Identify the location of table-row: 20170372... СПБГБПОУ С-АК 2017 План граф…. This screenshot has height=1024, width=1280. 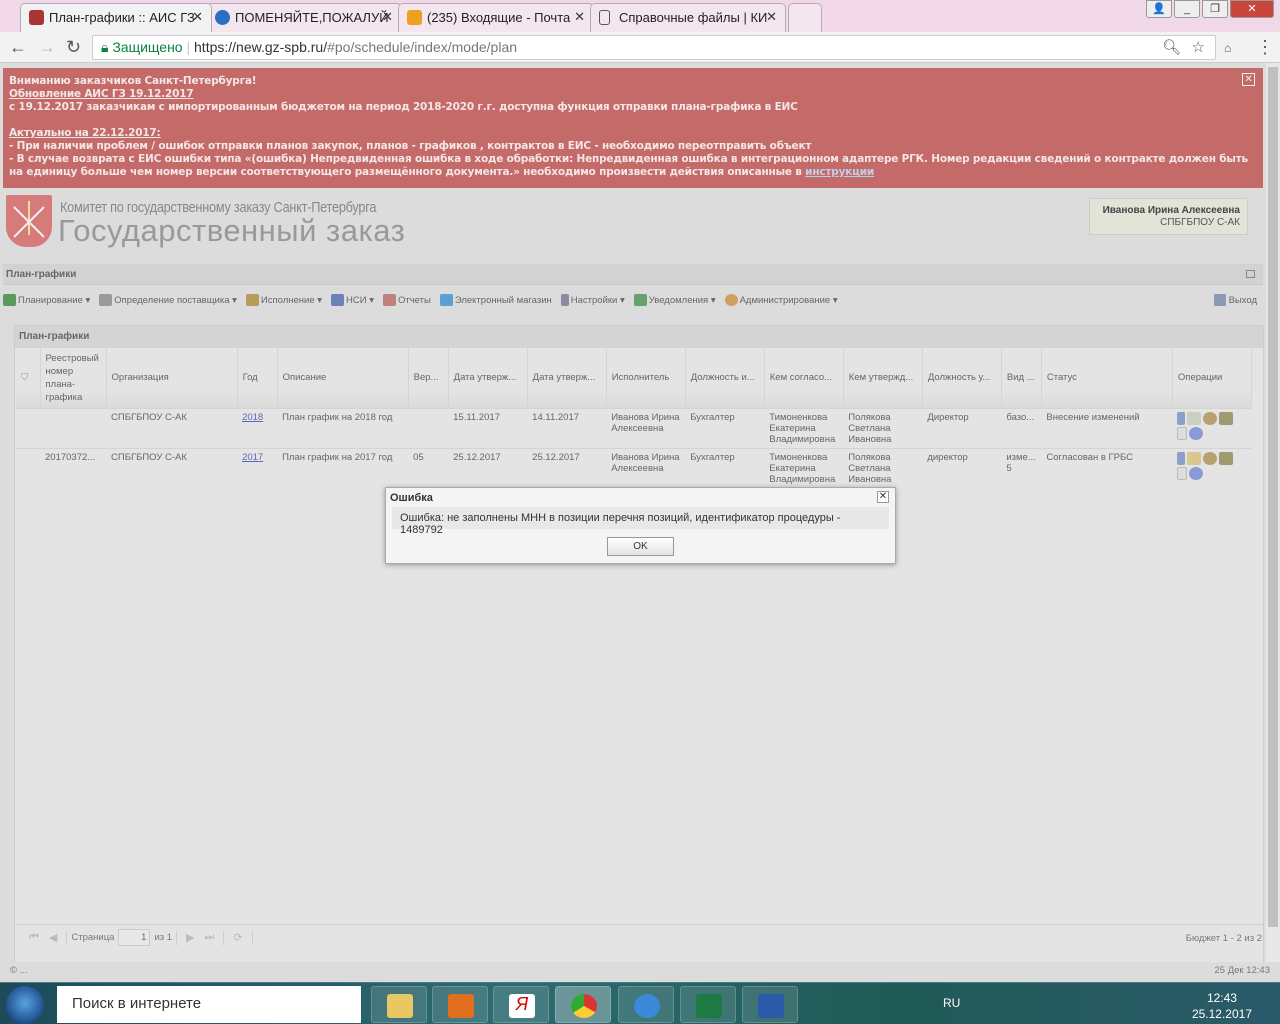
(634, 467).